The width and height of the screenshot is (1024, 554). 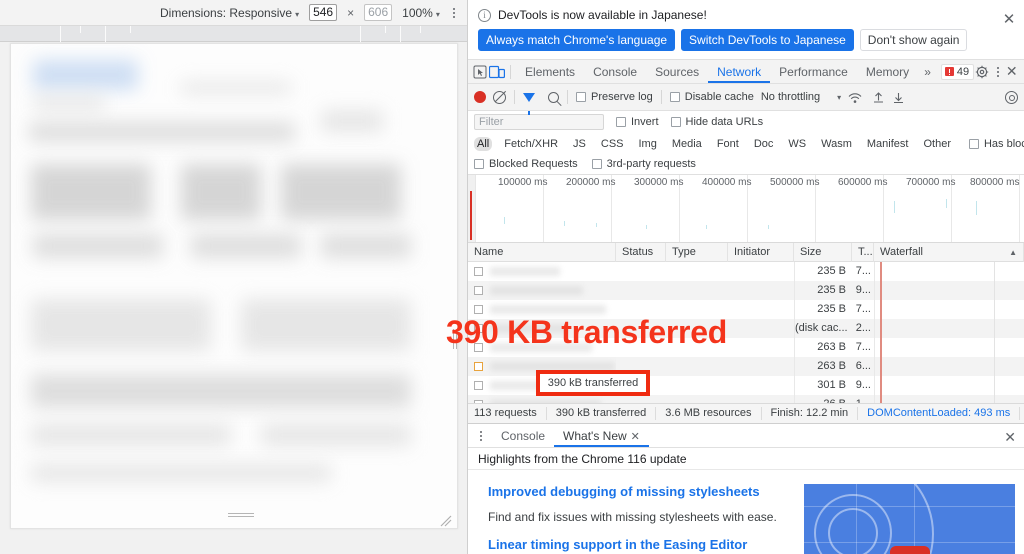 What do you see at coordinates (539, 122) in the screenshot?
I see `filter-input: Filter` at bounding box center [539, 122].